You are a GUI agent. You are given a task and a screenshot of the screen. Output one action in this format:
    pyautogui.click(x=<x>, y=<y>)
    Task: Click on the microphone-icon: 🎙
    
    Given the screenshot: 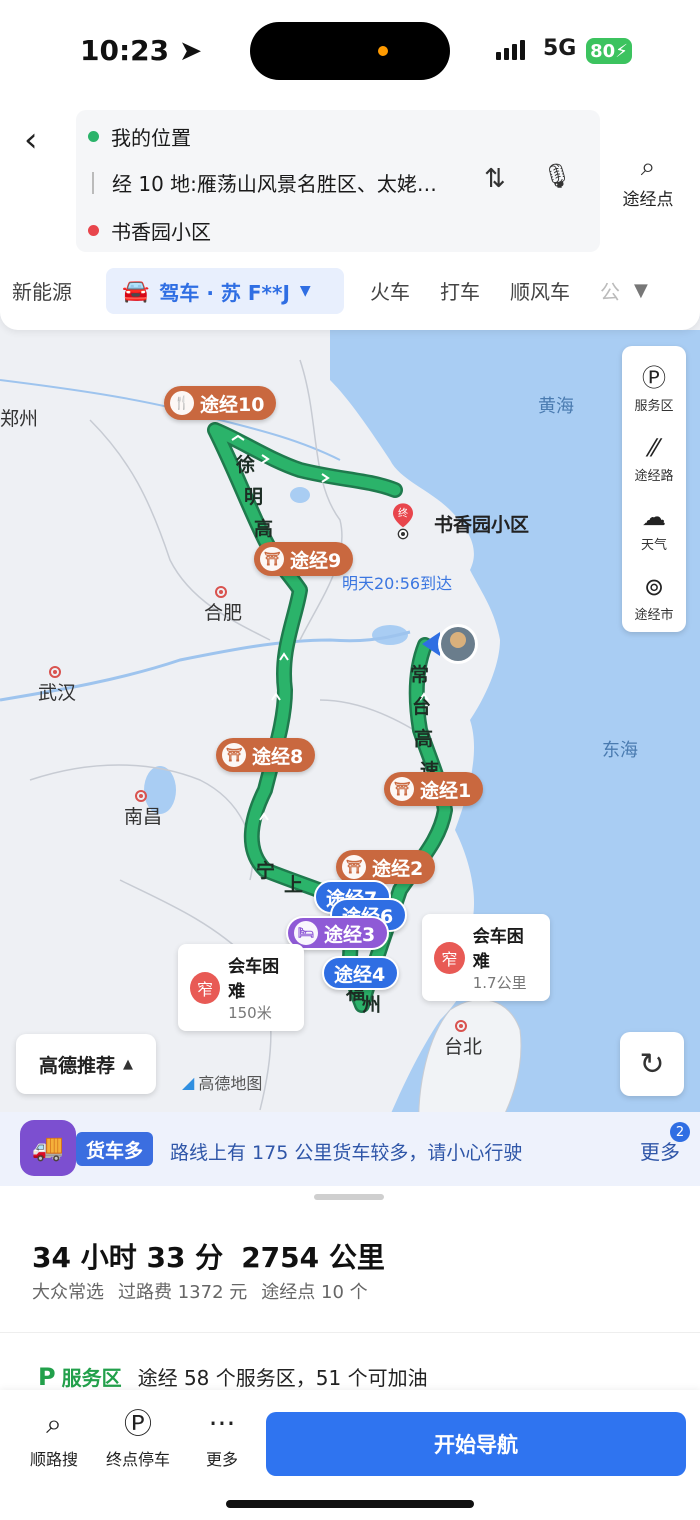 What is the action you would take?
    pyautogui.click(x=557, y=176)
    